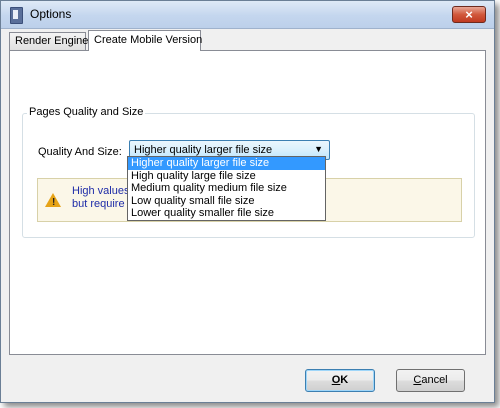 The image size is (500, 408). What do you see at coordinates (344, 380) in the screenshot?
I see `ok-label-rest: K` at bounding box center [344, 380].